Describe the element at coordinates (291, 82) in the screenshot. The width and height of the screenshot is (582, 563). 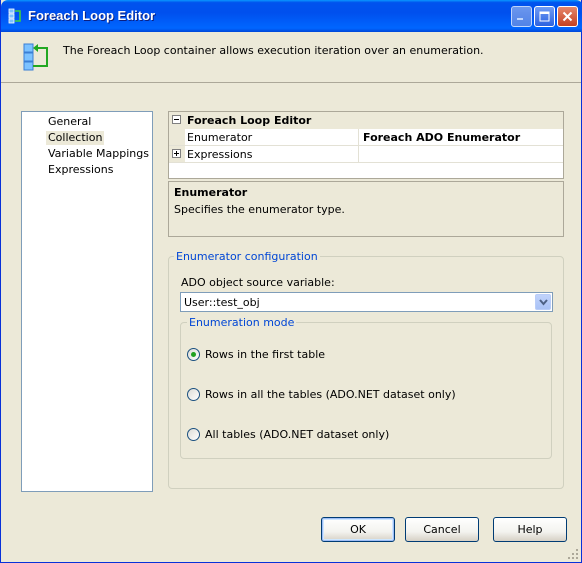
I see `header-divider` at that location.